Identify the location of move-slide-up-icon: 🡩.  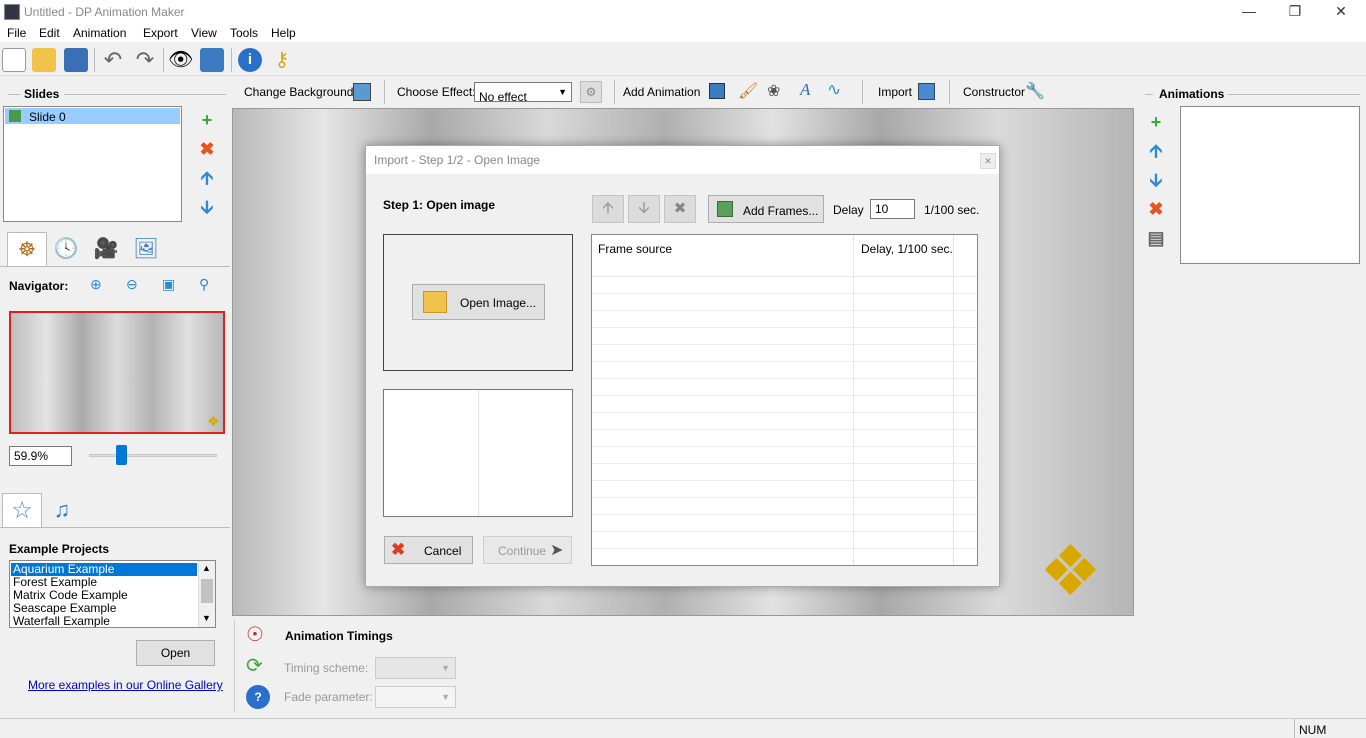
(207, 178).